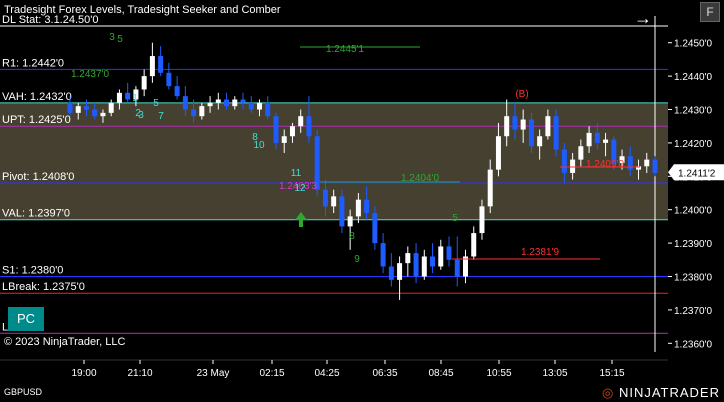 The width and height of the screenshot is (724, 402). What do you see at coordinates (161, 116) in the screenshot?
I see `seeker-count: 7` at bounding box center [161, 116].